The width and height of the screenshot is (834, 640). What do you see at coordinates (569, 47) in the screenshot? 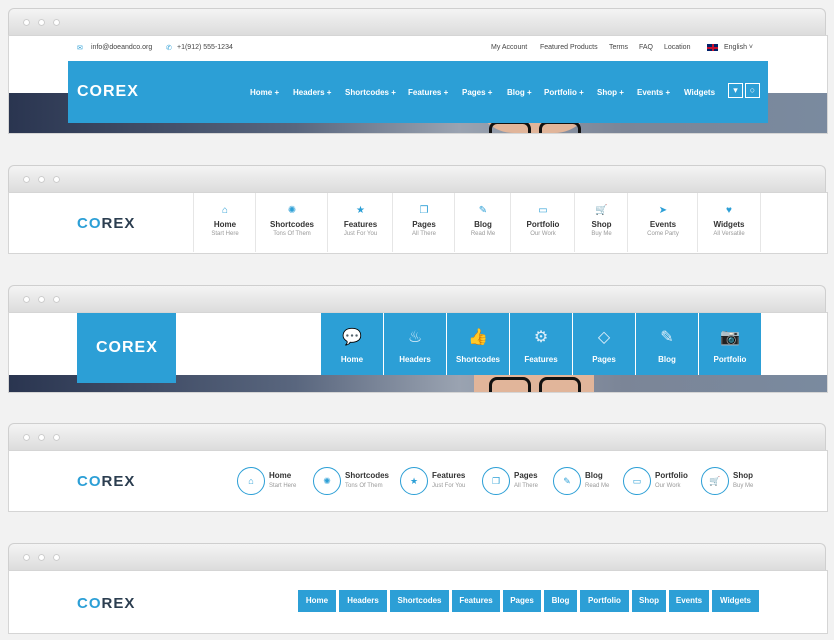
I see `link-featured-products: Featured Products` at bounding box center [569, 47].